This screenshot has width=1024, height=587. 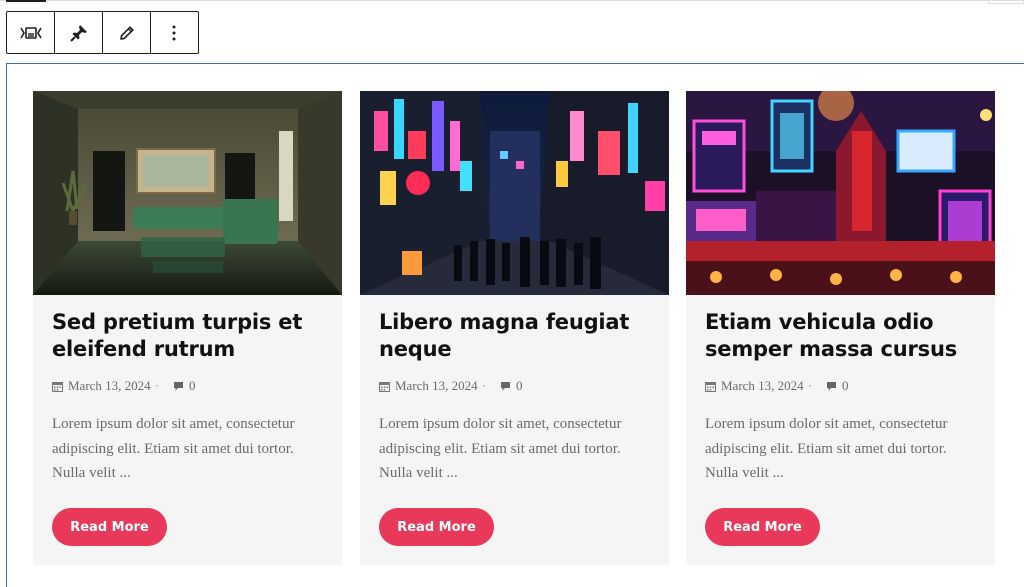 I want to click on top-right-frame, so click(x=1006, y=2).